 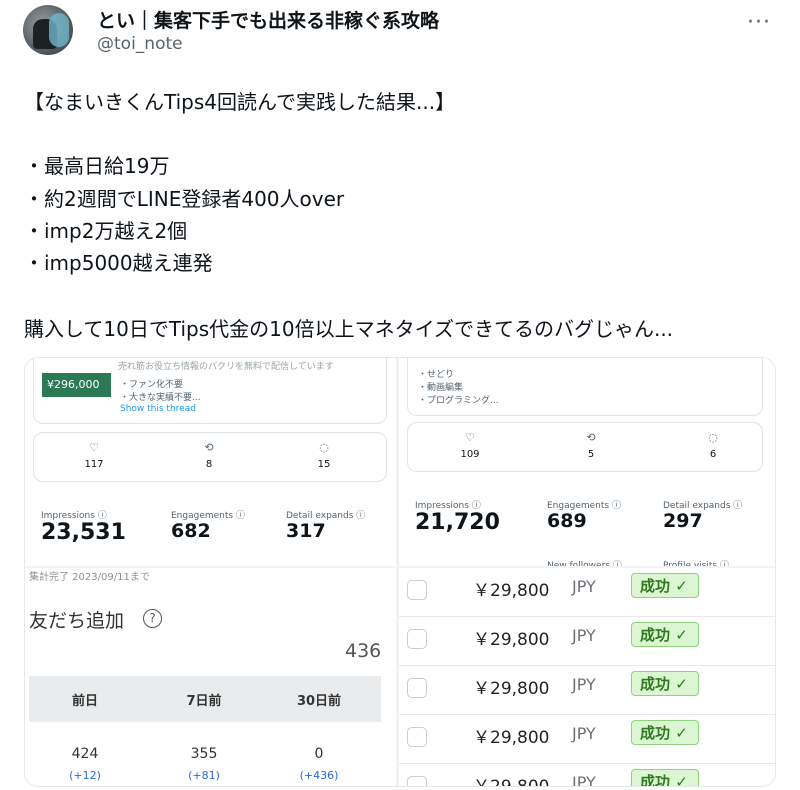 What do you see at coordinates (319, 701) in the screenshot?
I see `header-30-days: 30日前` at bounding box center [319, 701].